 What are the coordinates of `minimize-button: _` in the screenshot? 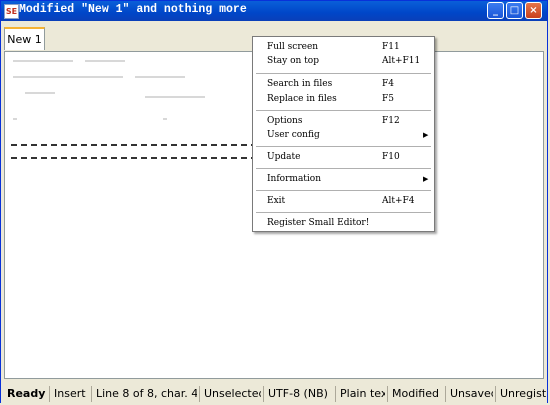 It's located at (495, 10).